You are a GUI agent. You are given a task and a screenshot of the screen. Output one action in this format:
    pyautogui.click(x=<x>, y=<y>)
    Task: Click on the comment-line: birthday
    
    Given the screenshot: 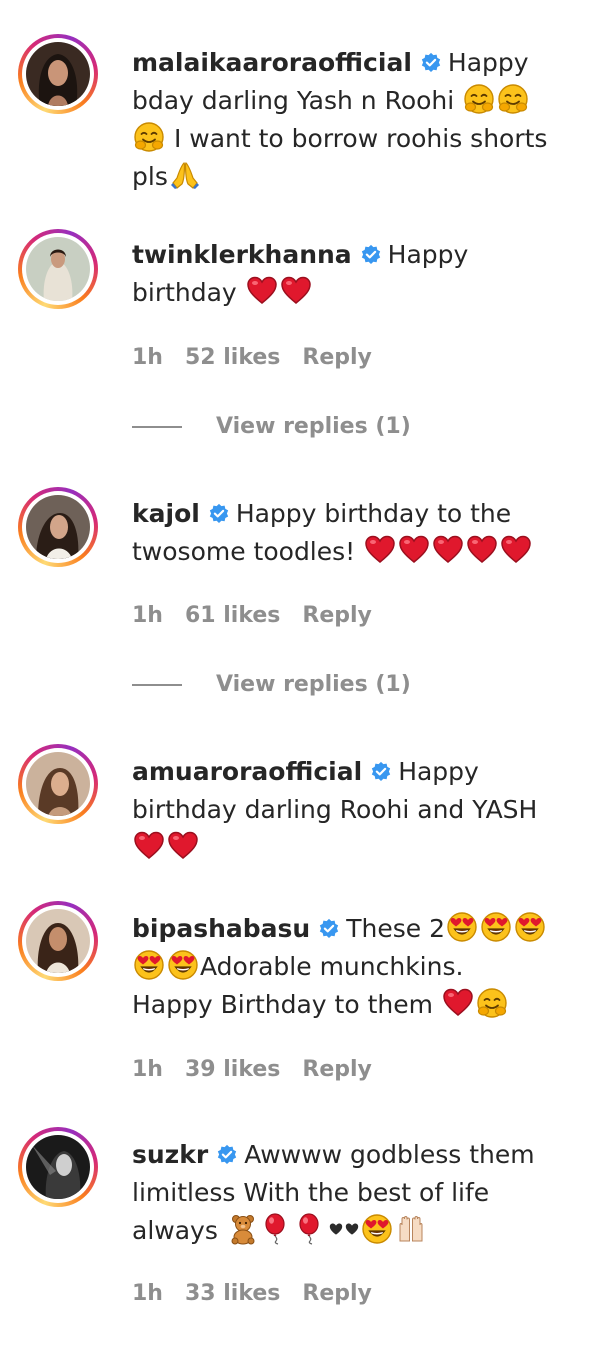 What is the action you would take?
    pyautogui.click(x=184, y=292)
    